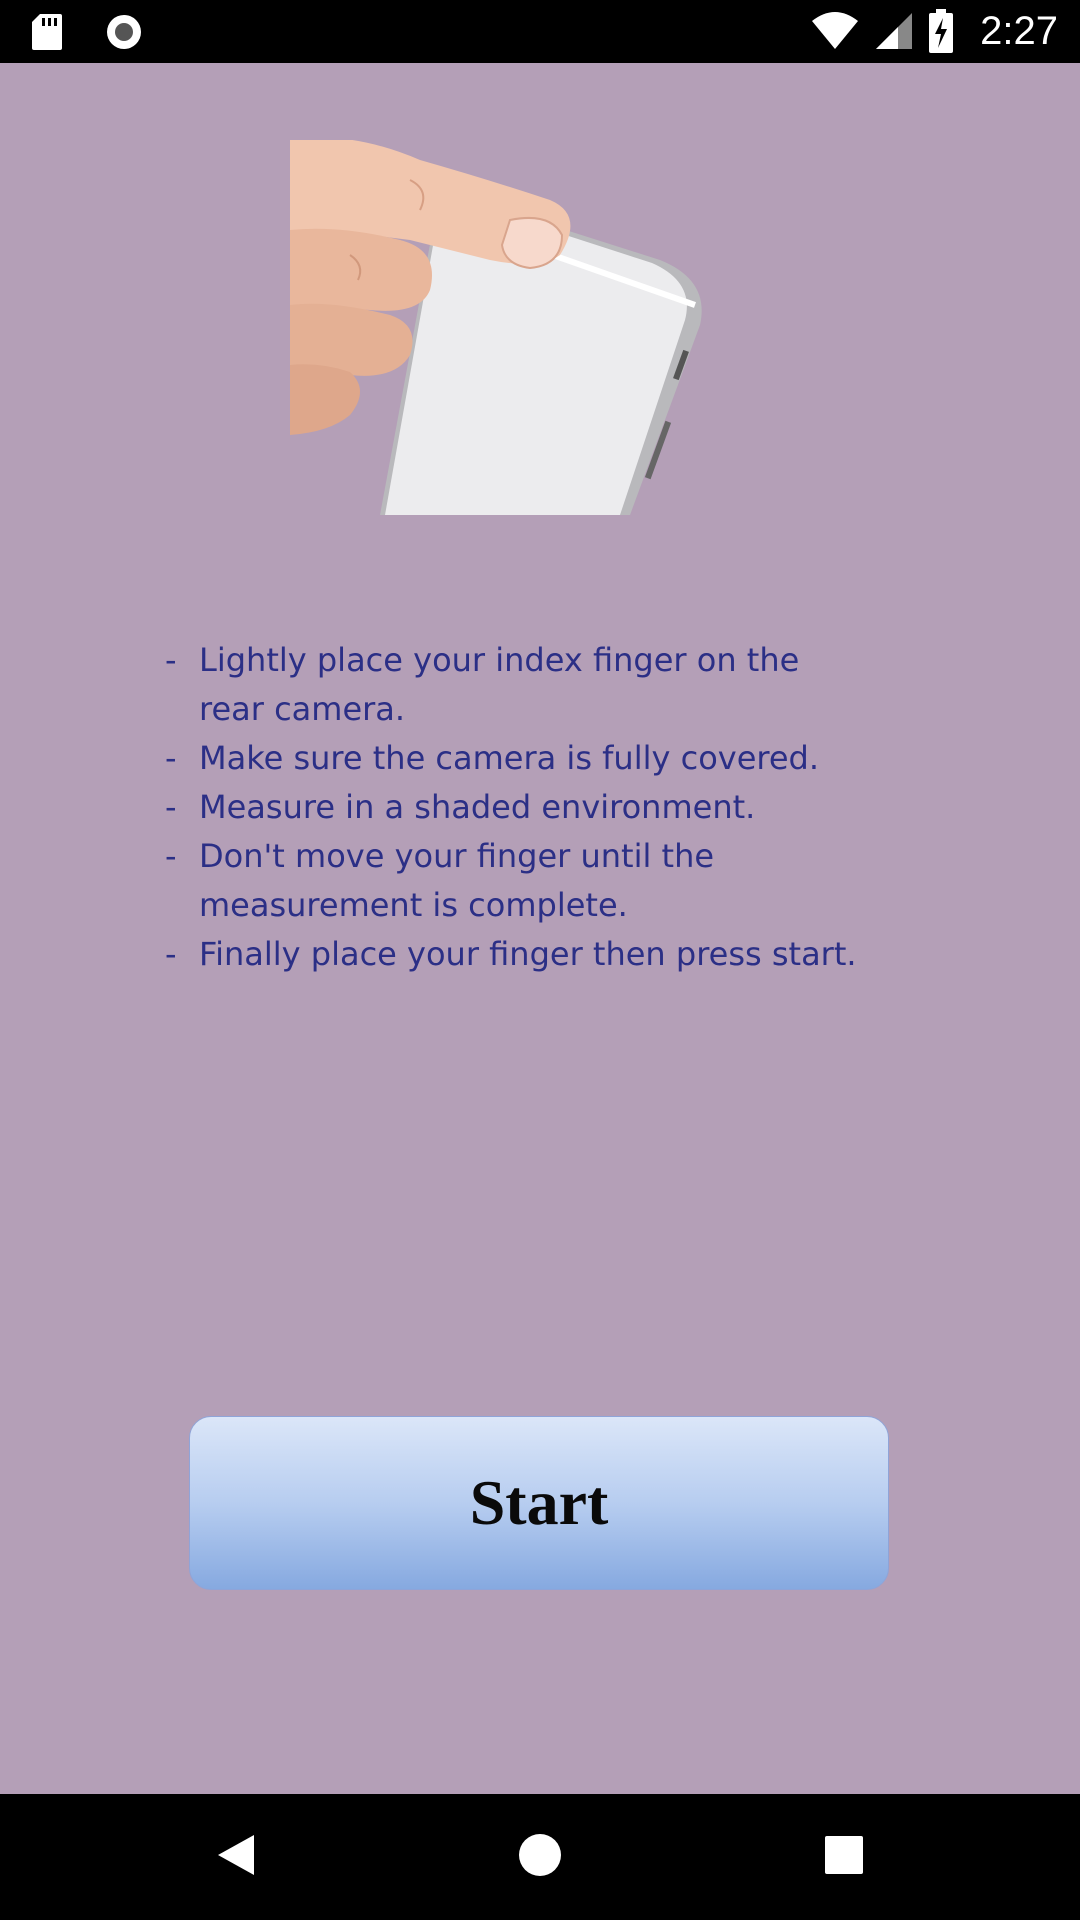 The height and width of the screenshot is (1920, 1080). Describe the element at coordinates (894, 31) in the screenshot. I see `signal-icon` at that location.